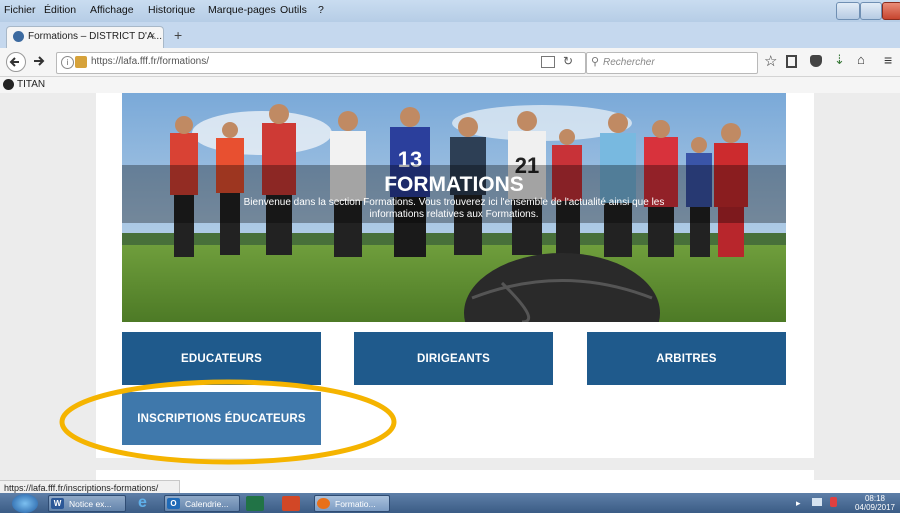  I want to click on new-tab-button: +, so click(178, 35).